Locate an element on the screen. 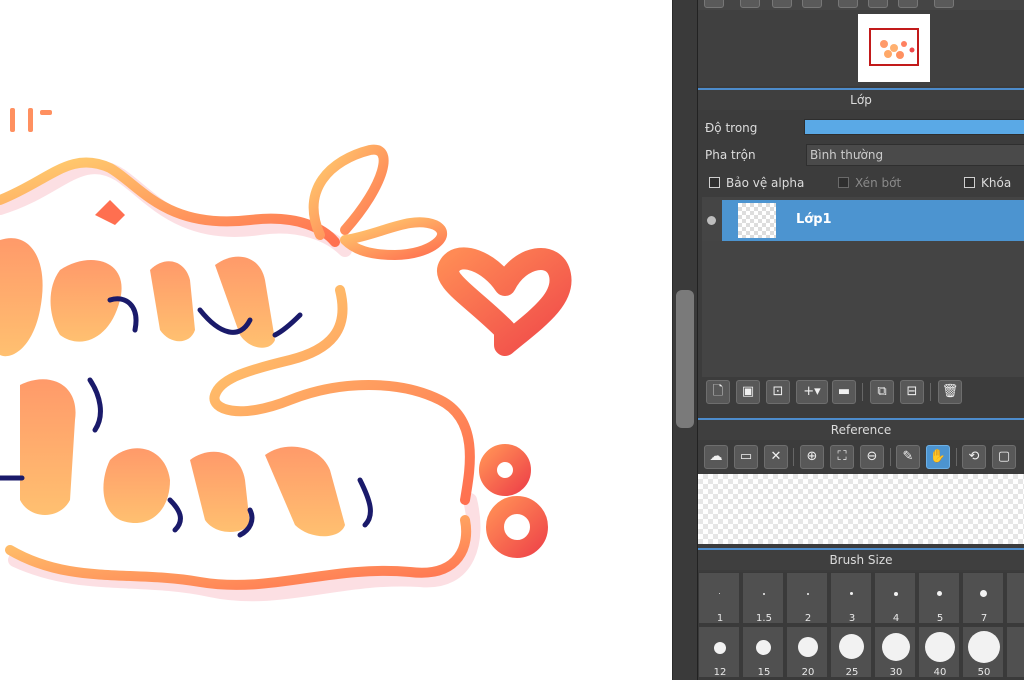 This screenshot has width=1024, height=680. reference-toolbar: ☁ ▭ ✕ ⊕ ⛶ ⊖ ✎ ✋ ⟲ ▢ is located at coordinates (861, 457).